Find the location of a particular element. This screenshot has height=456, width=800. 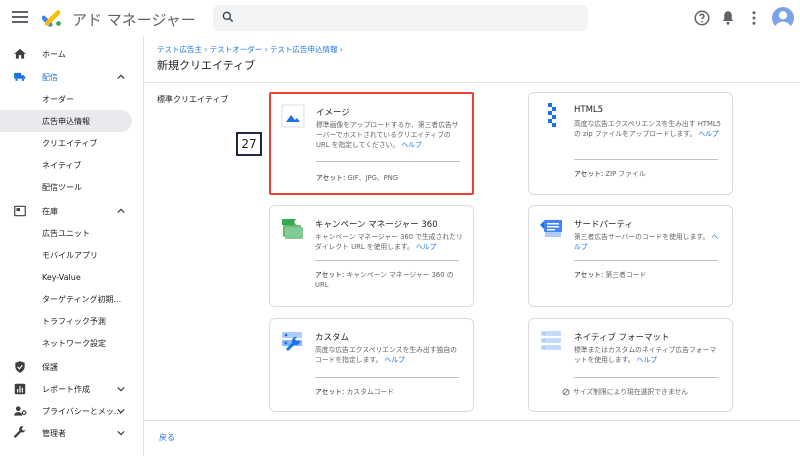

card-title: ネイティブ フォーマット is located at coordinates (622, 338).